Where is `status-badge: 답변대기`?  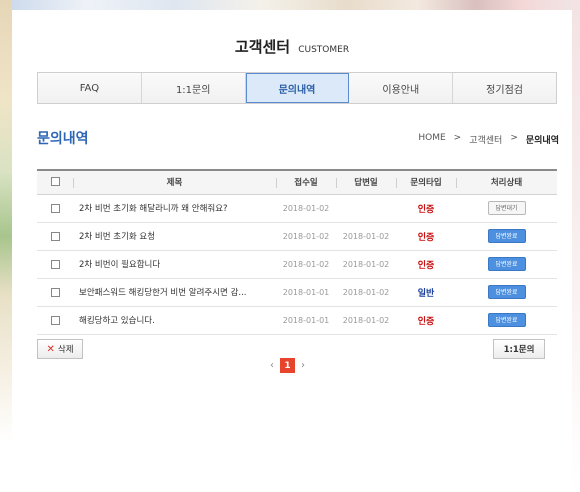 status-badge: 답변대기 is located at coordinates (506, 208).